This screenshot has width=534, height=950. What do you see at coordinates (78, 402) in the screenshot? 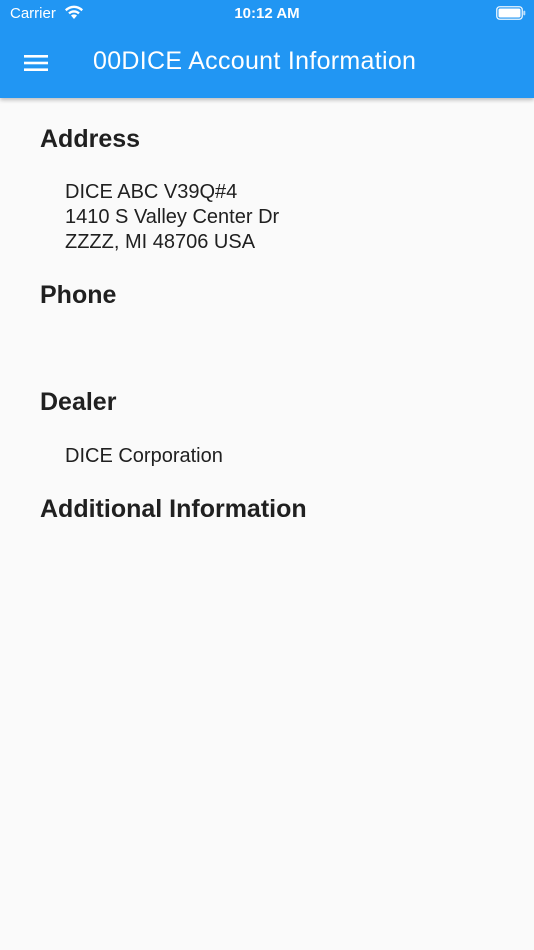
I see `dealer-heading: Dealer` at bounding box center [78, 402].